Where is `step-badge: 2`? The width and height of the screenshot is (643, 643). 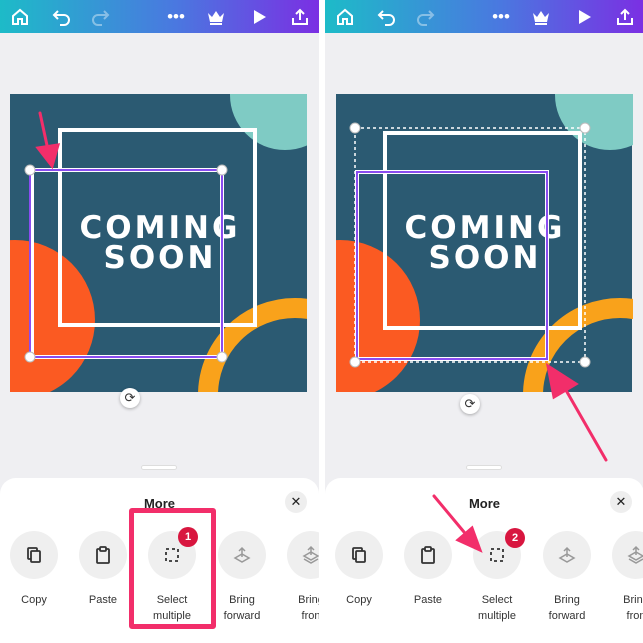 step-badge: 2 is located at coordinates (515, 538).